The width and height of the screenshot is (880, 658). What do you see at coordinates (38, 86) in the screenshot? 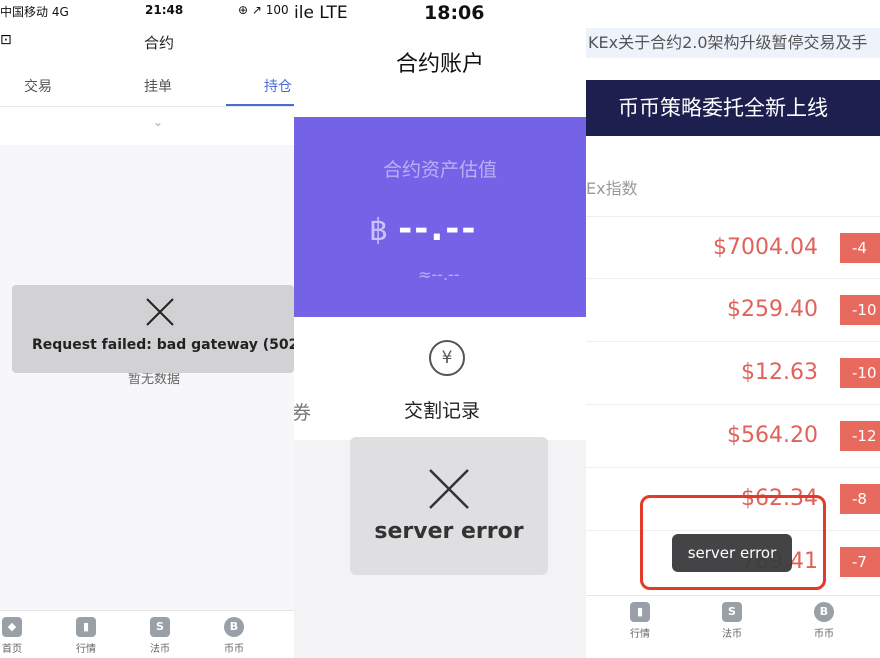
I see `tab-trade: 交易` at bounding box center [38, 86].